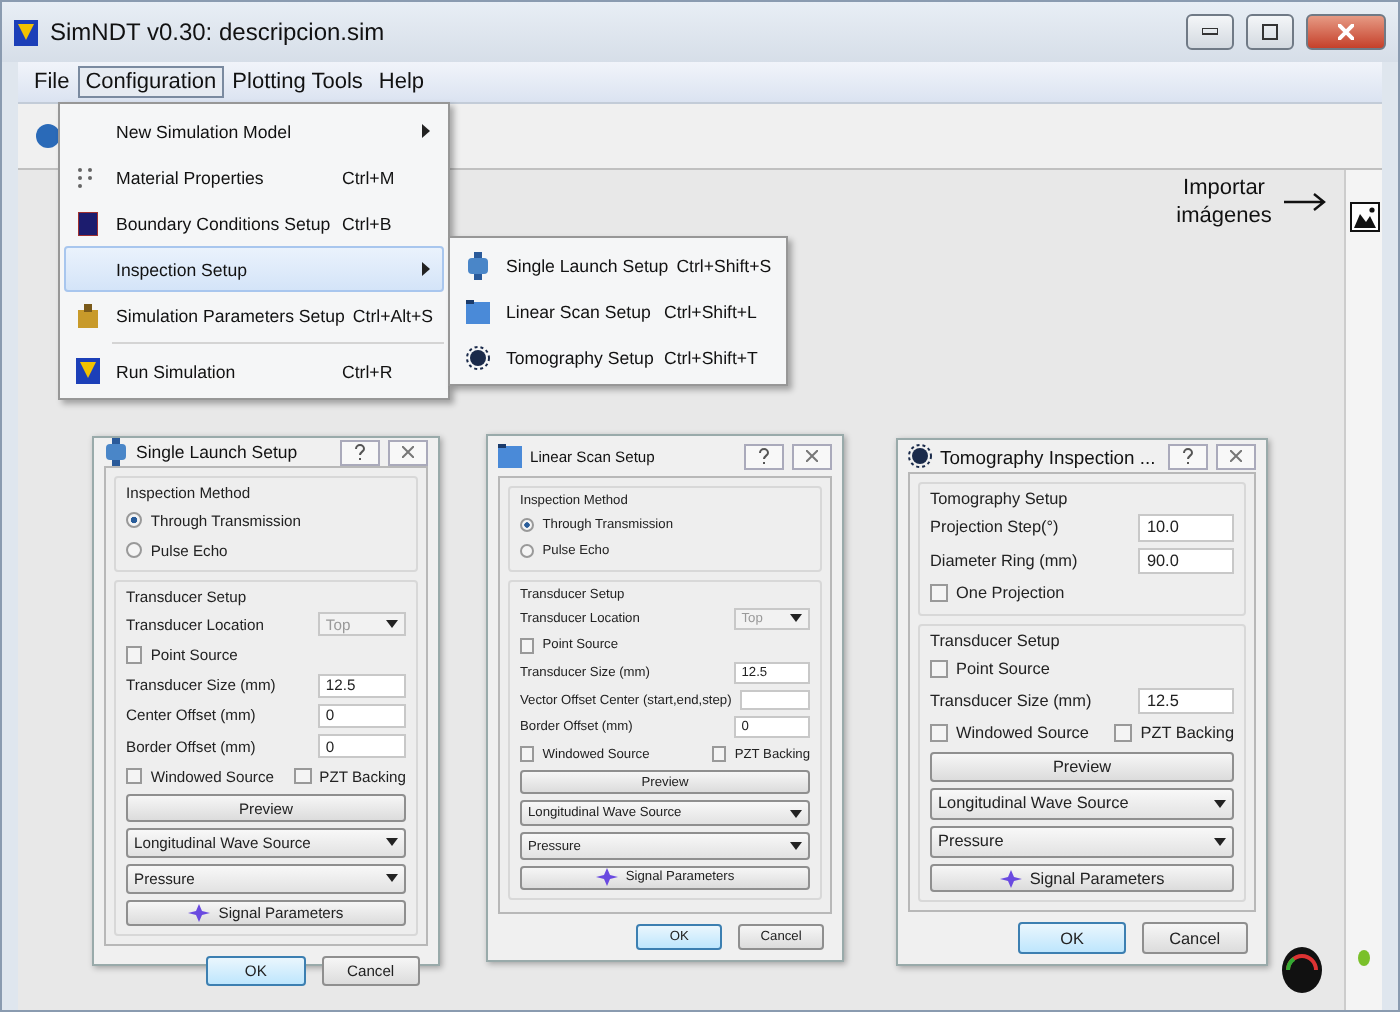 This screenshot has height=1012, width=1400. What do you see at coordinates (1072, 938) in the screenshot?
I see `ok-button: OK` at bounding box center [1072, 938].